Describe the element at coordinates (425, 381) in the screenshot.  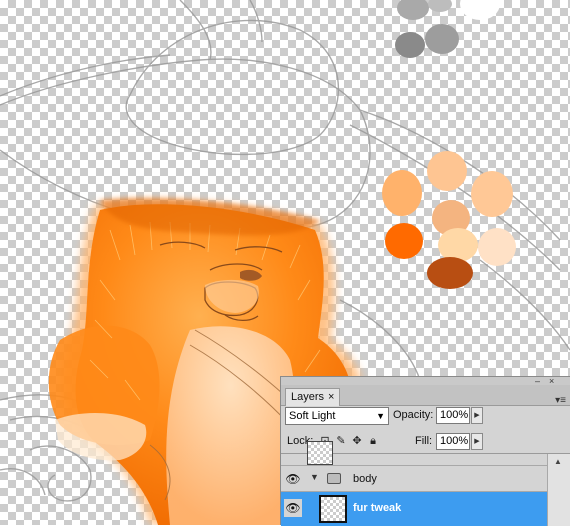
I see `panel-titlebar: – ×` at that location.